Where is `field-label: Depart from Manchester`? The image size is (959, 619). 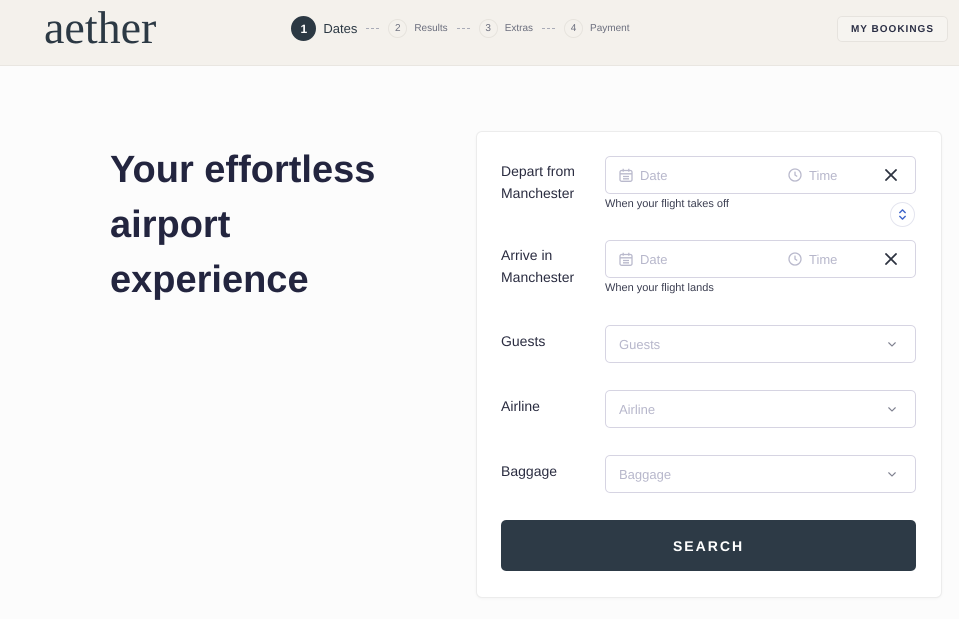 field-label: Depart from Manchester is located at coordinates (538, 182).